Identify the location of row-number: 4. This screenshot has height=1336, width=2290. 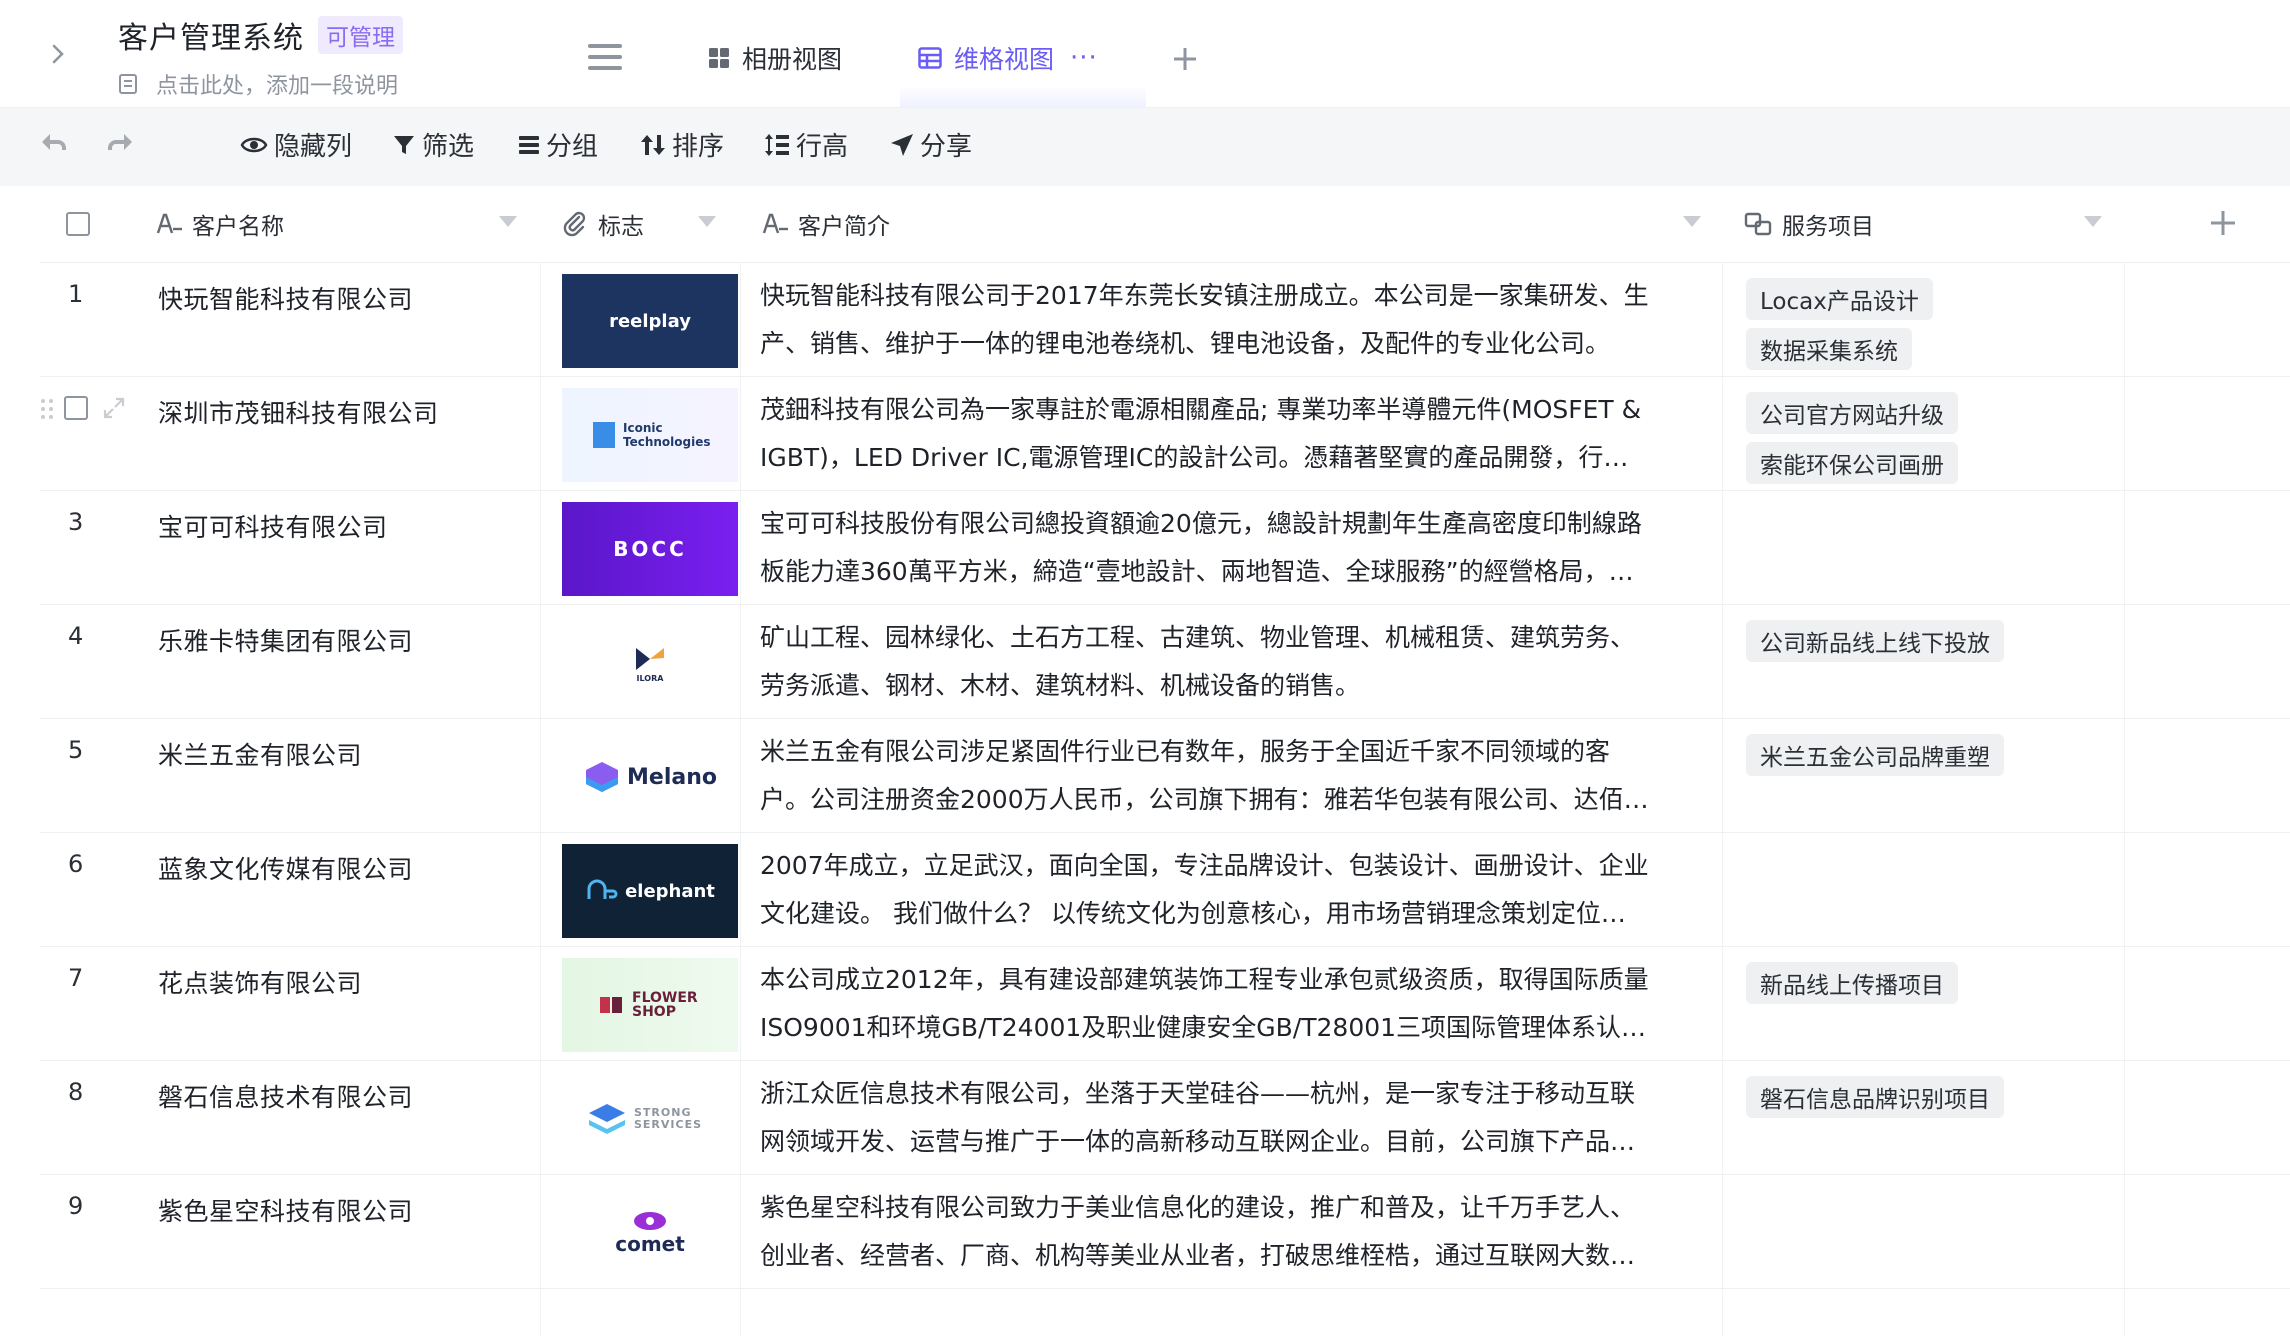
(76, 636).